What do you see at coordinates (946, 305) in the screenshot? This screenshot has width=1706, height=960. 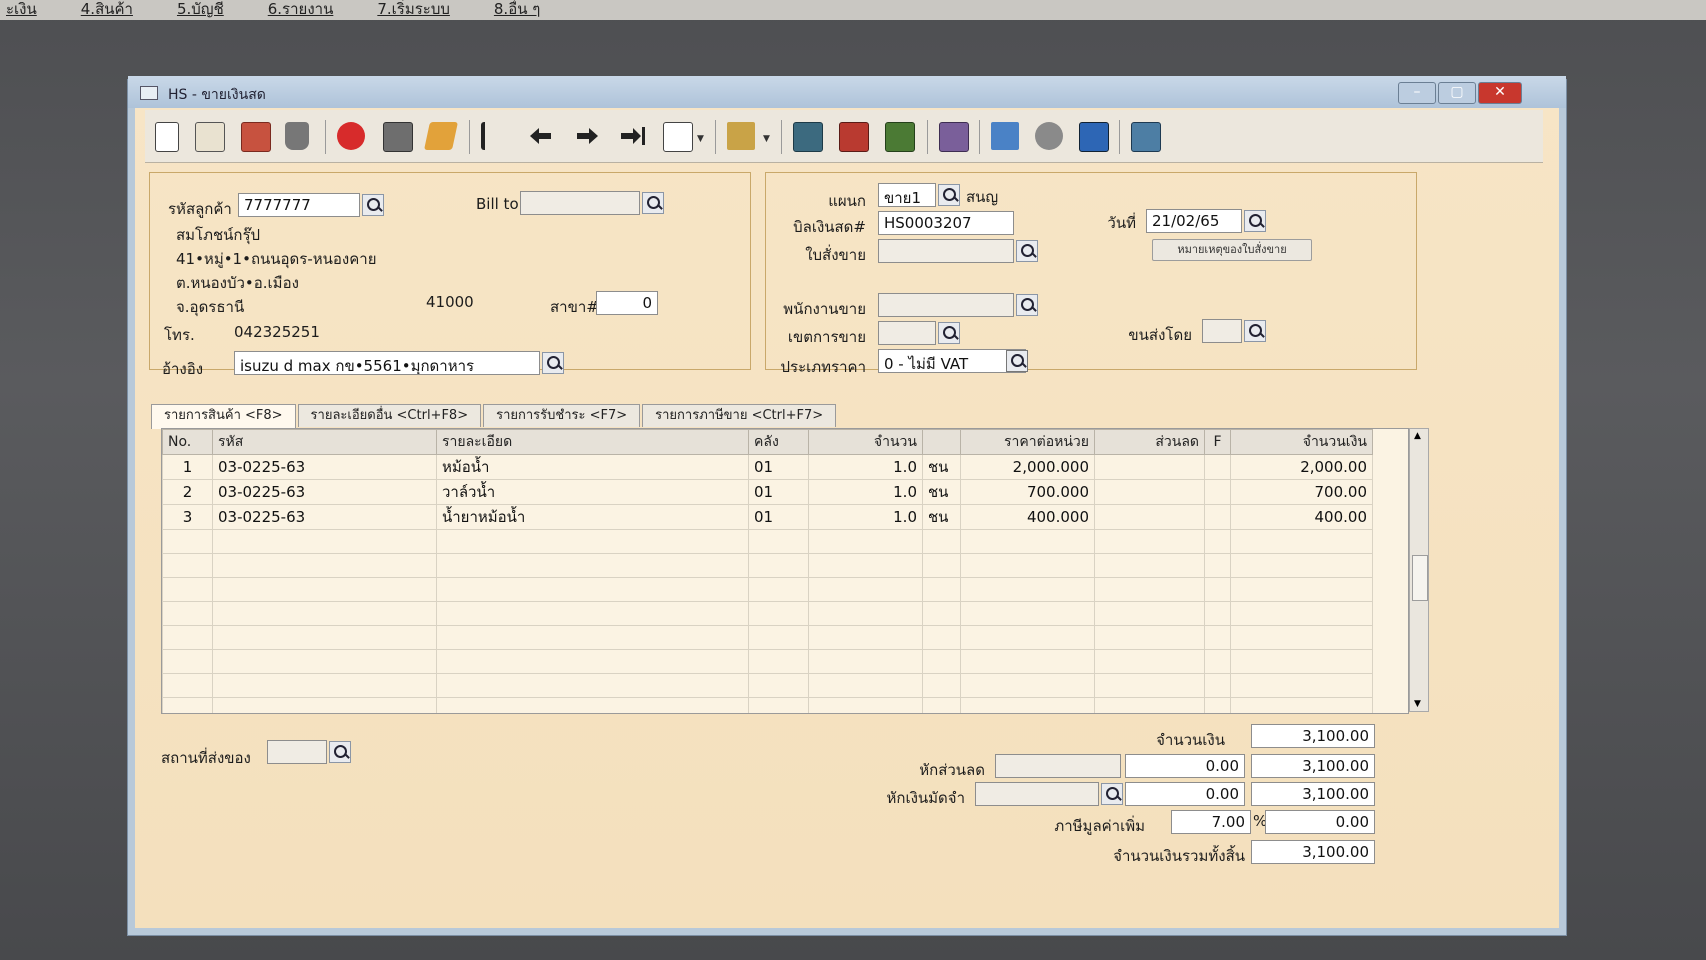 I see `salesman-input` at bounding box center [946, 305].